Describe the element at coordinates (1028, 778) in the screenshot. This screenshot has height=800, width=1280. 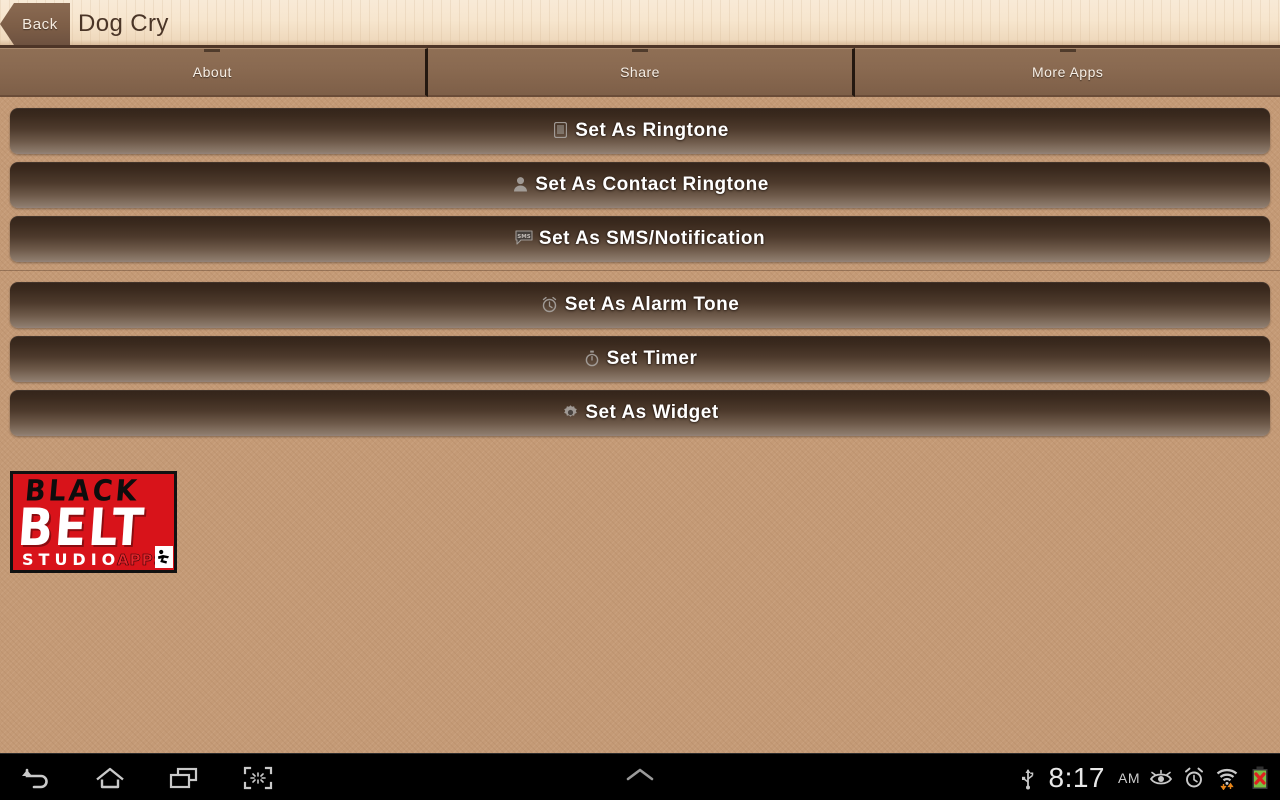
I see `usb-icon` at that location.